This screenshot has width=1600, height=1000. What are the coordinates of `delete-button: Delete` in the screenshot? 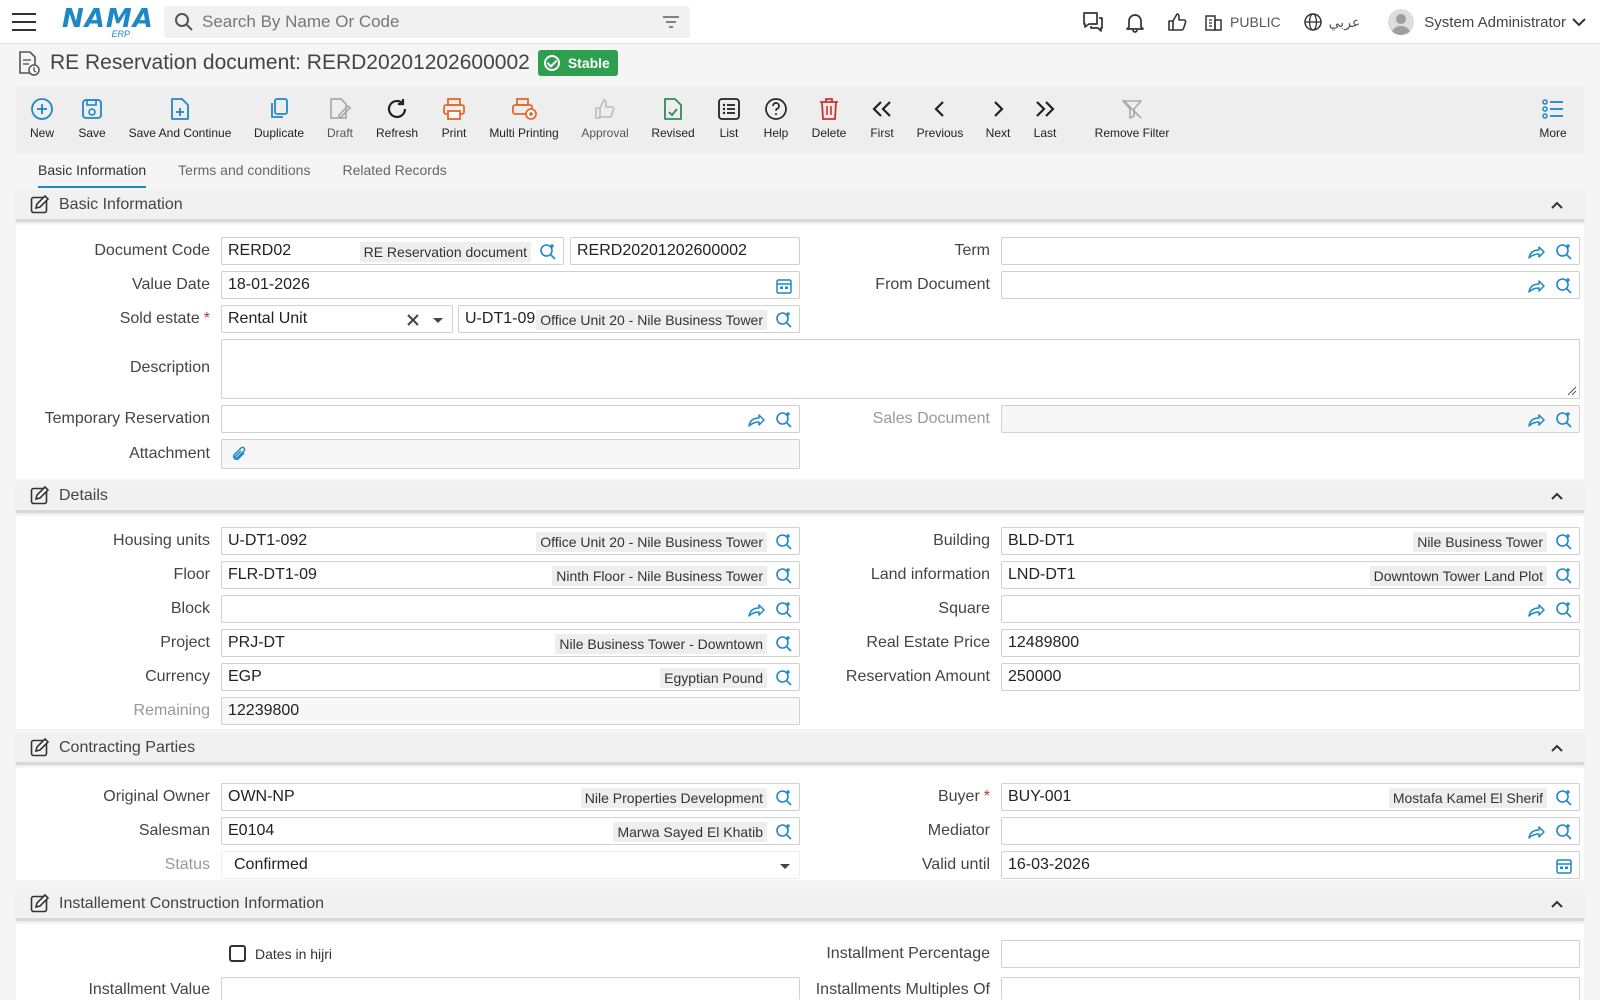 It's located at (829, 120).